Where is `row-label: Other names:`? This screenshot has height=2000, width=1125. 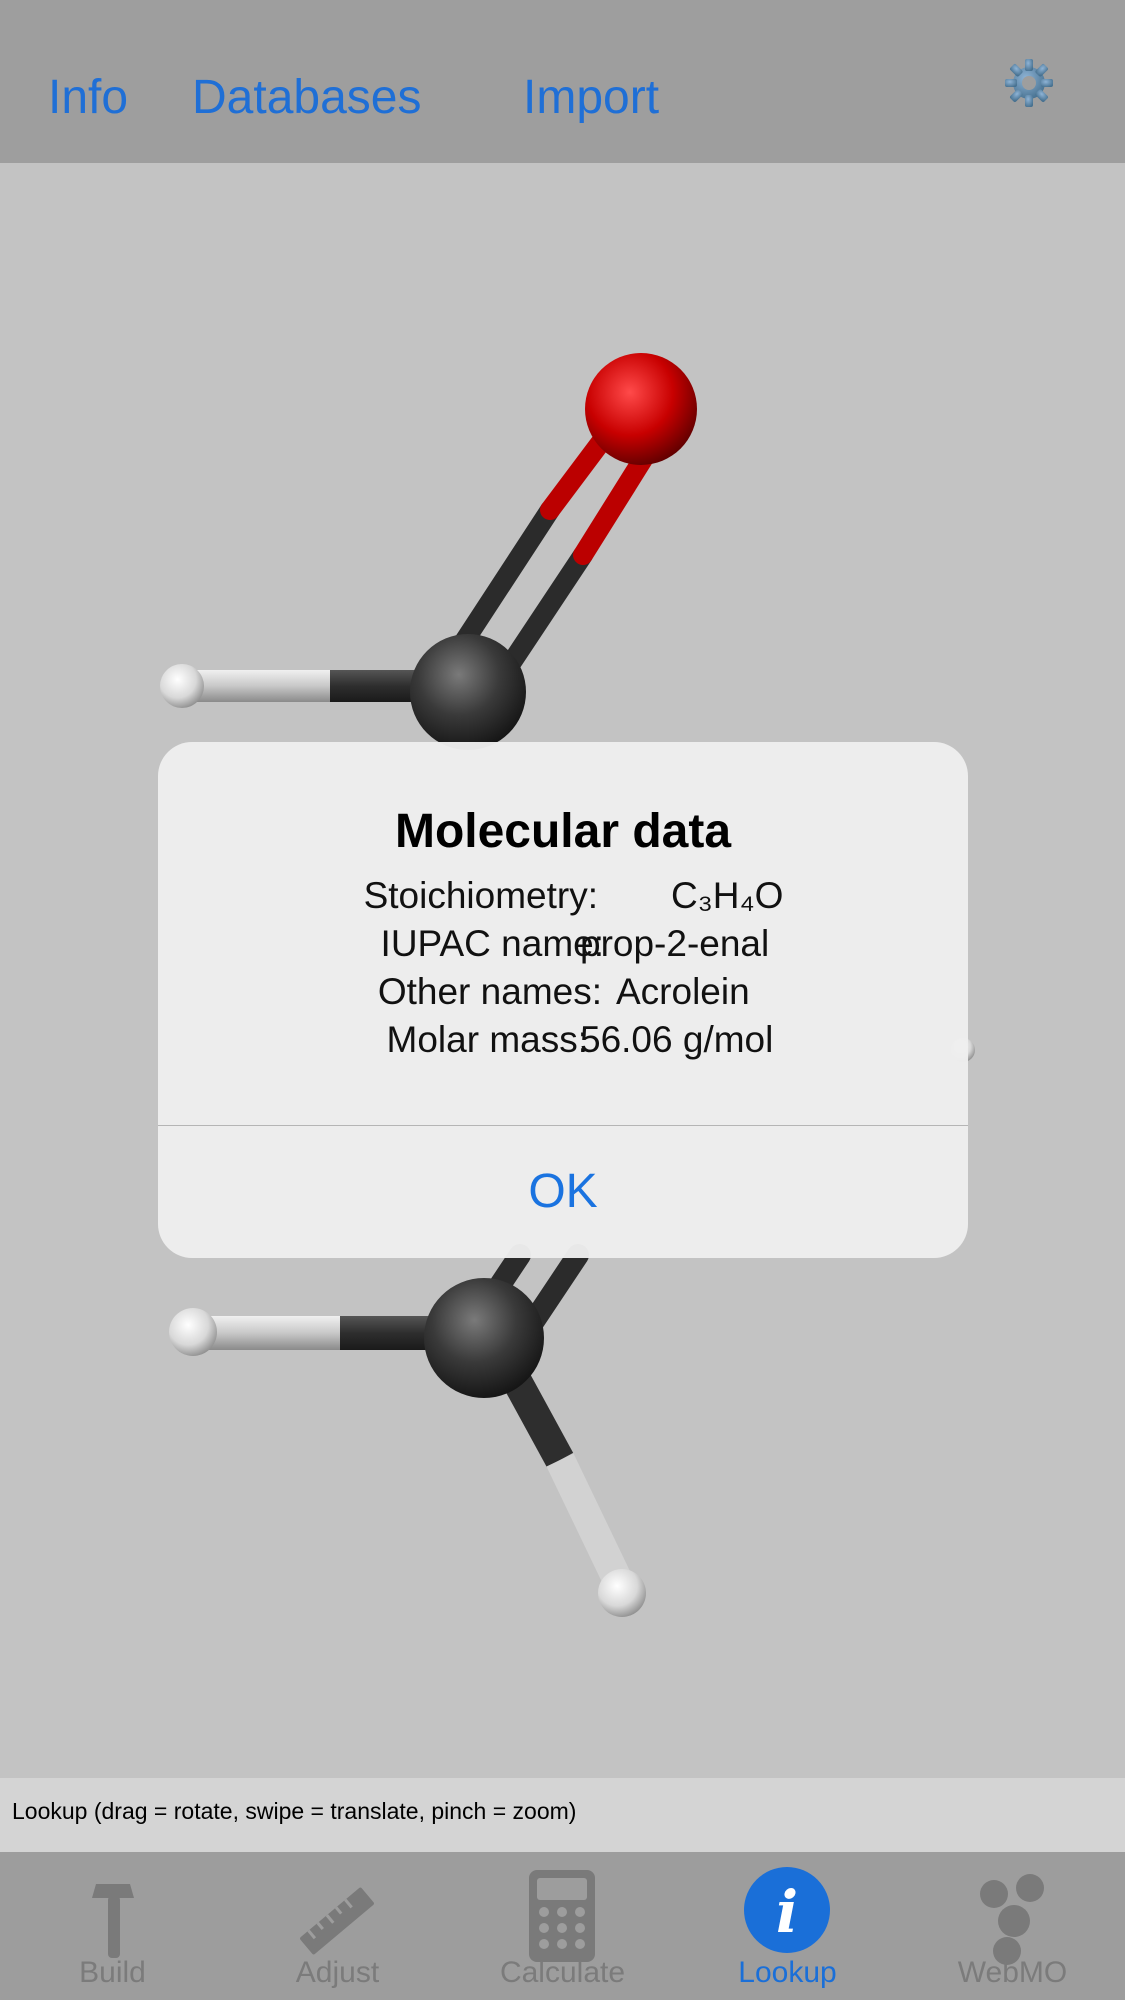 row-label: Other names: is located at coordinates (489, 991).